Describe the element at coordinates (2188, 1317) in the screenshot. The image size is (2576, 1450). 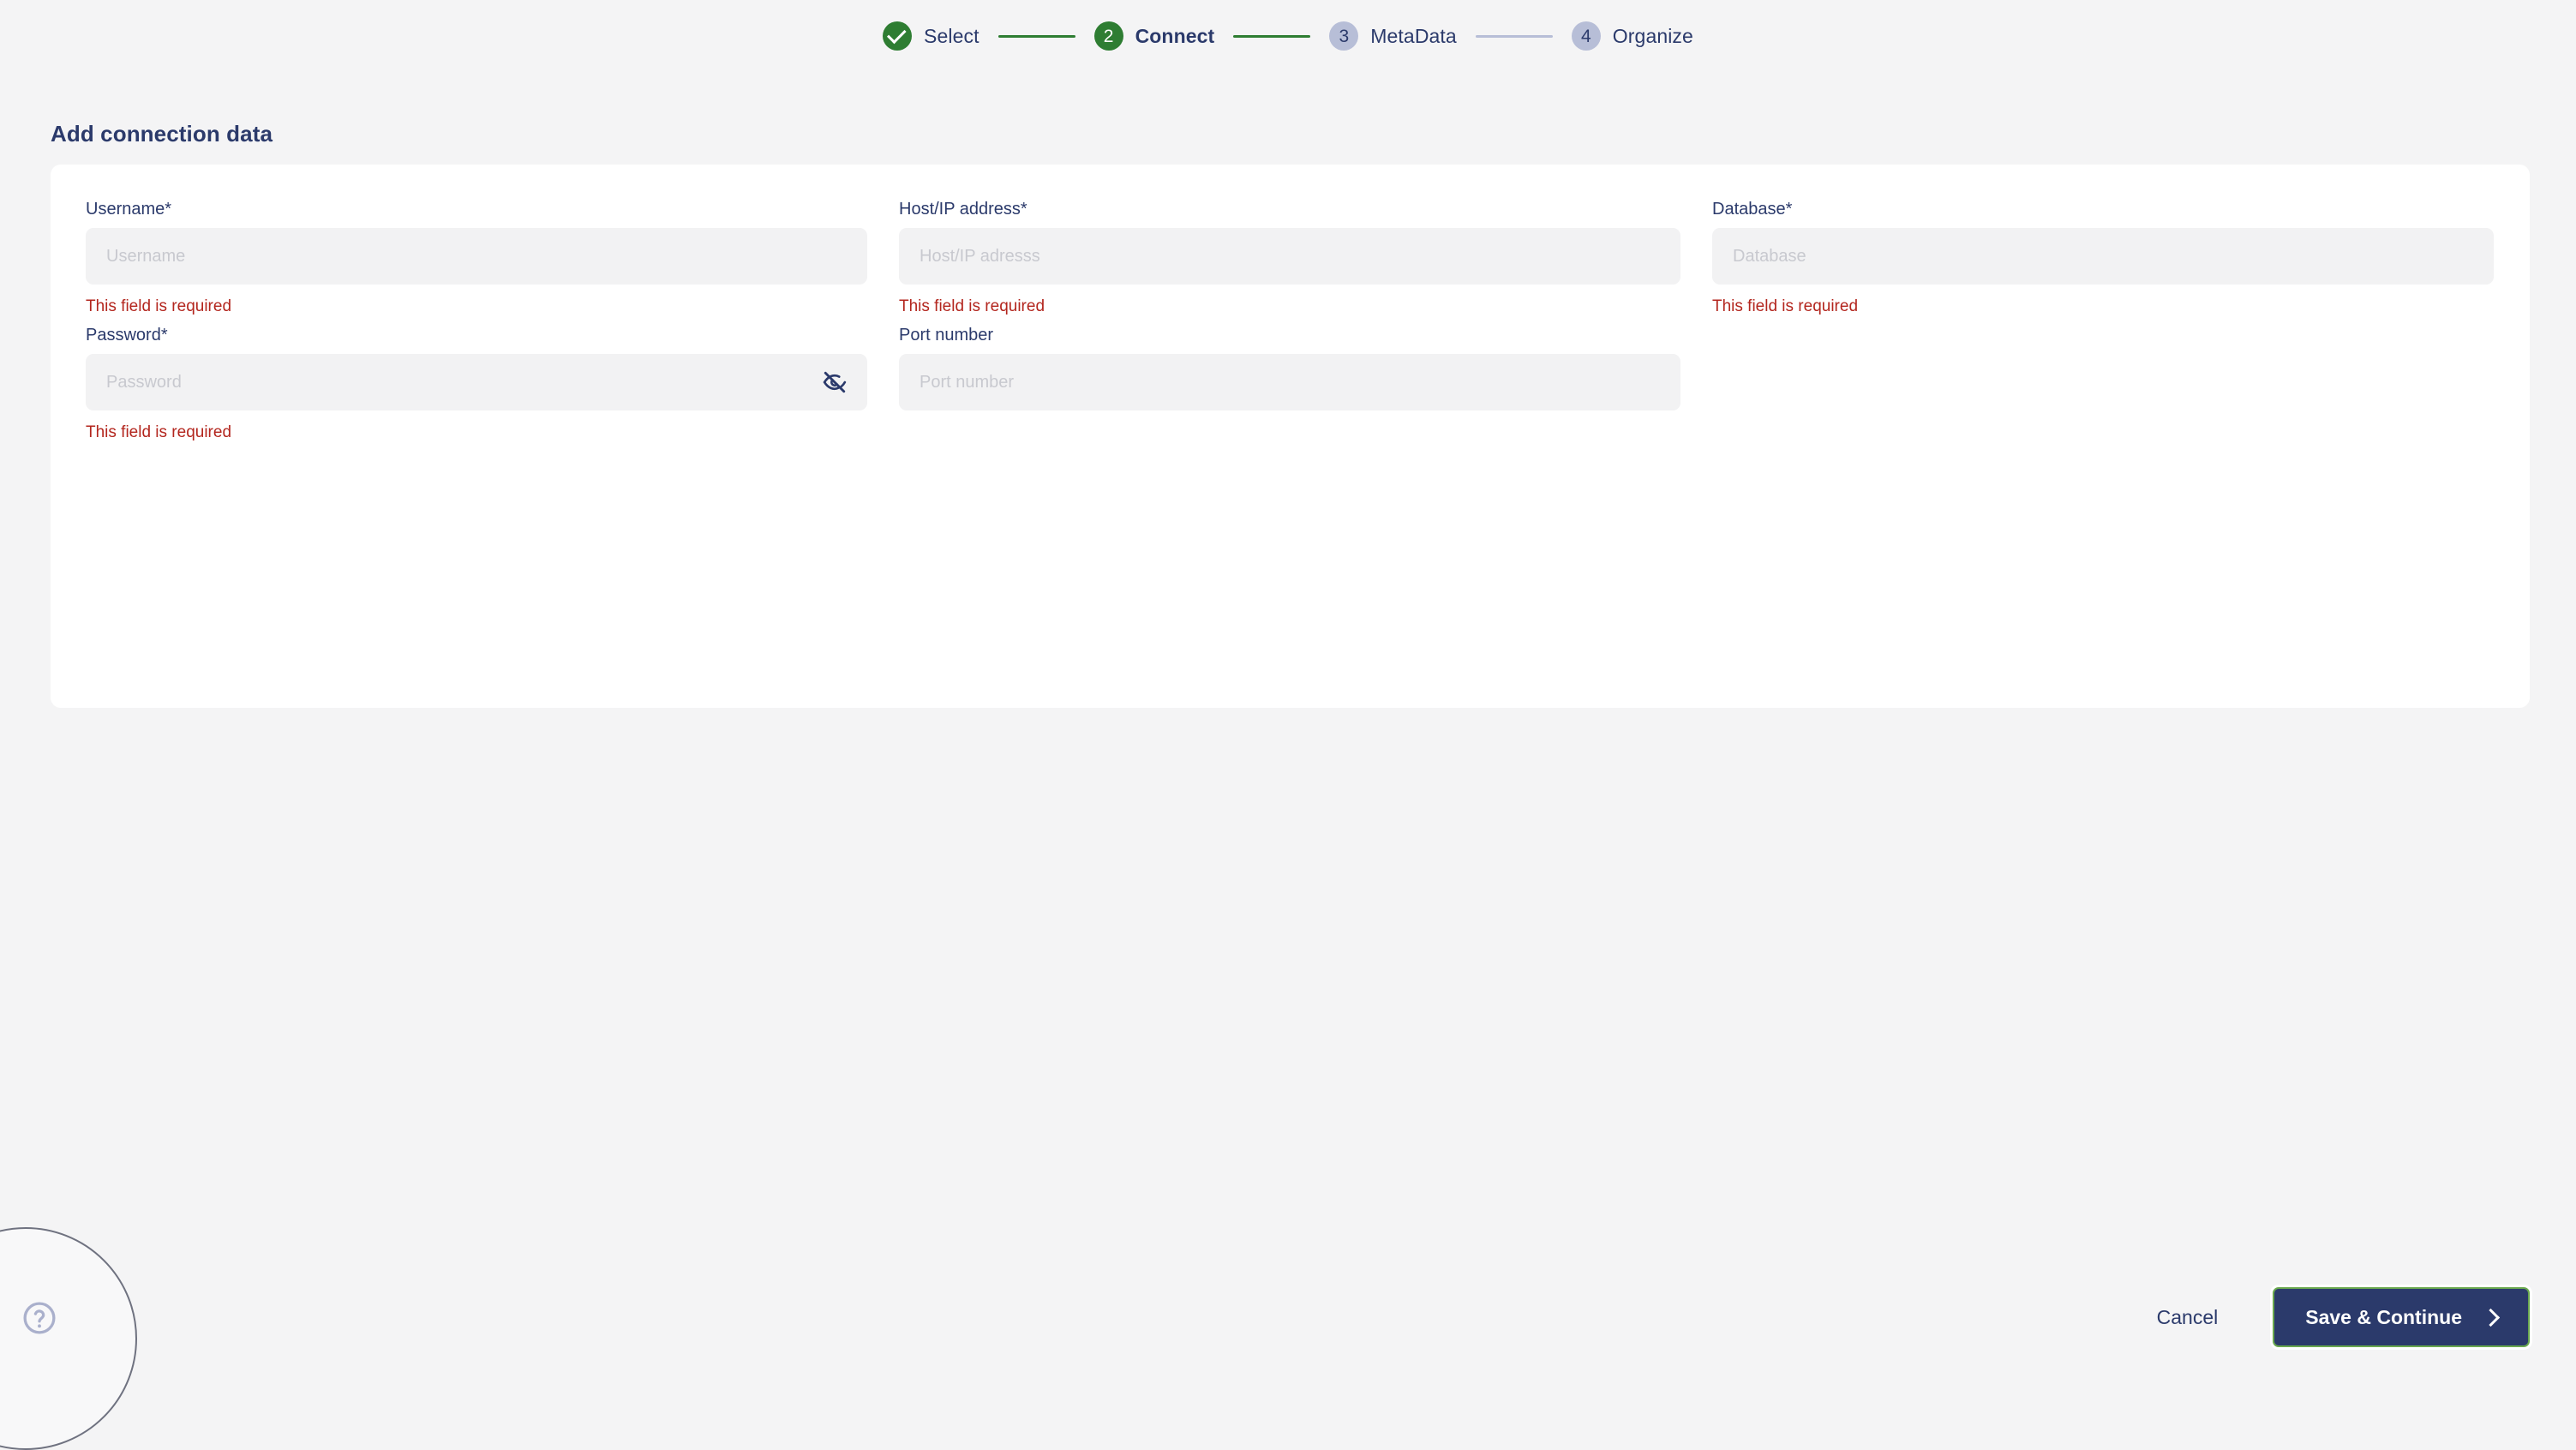
I see `cancel-button: Cancel` at that location.